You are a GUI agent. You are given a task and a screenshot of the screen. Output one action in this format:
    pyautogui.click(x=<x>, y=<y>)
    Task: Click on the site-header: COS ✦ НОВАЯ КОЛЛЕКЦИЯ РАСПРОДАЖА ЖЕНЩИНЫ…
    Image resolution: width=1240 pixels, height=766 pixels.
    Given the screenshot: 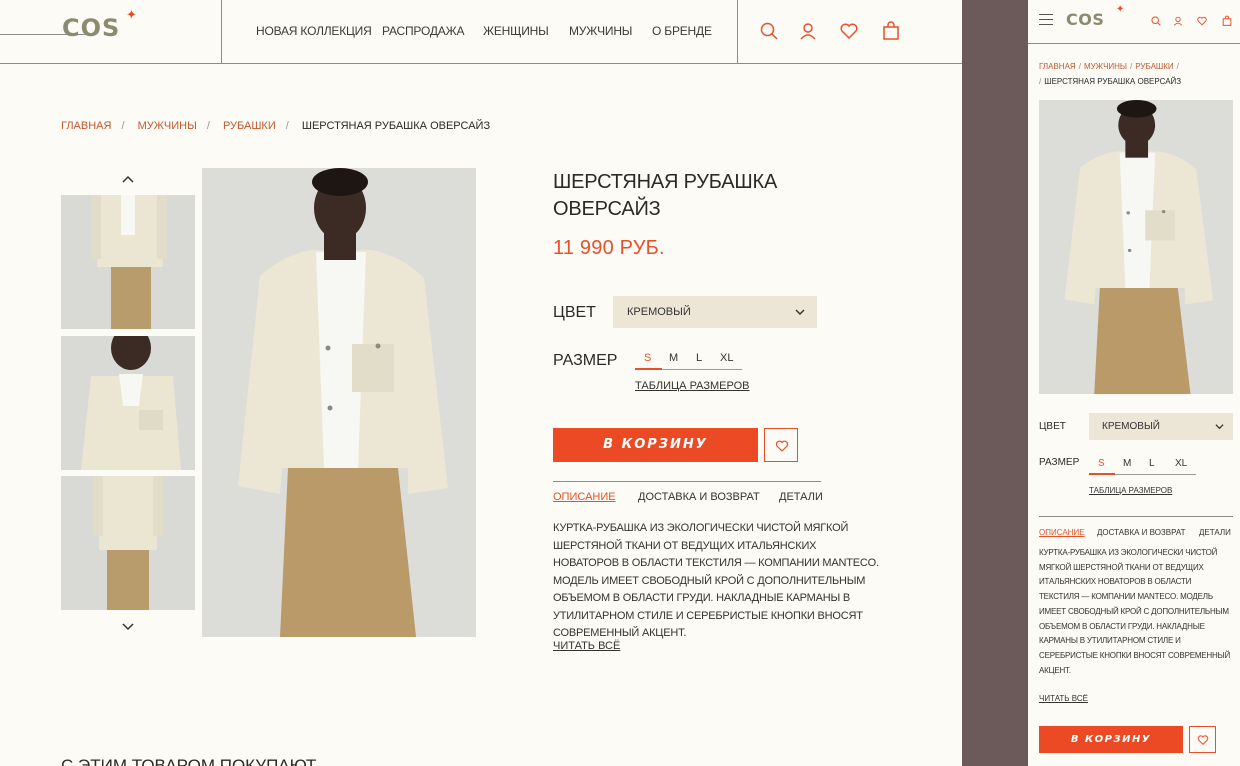 What is the action you would take?
    pyautogui.click(x=481, y=32)
    